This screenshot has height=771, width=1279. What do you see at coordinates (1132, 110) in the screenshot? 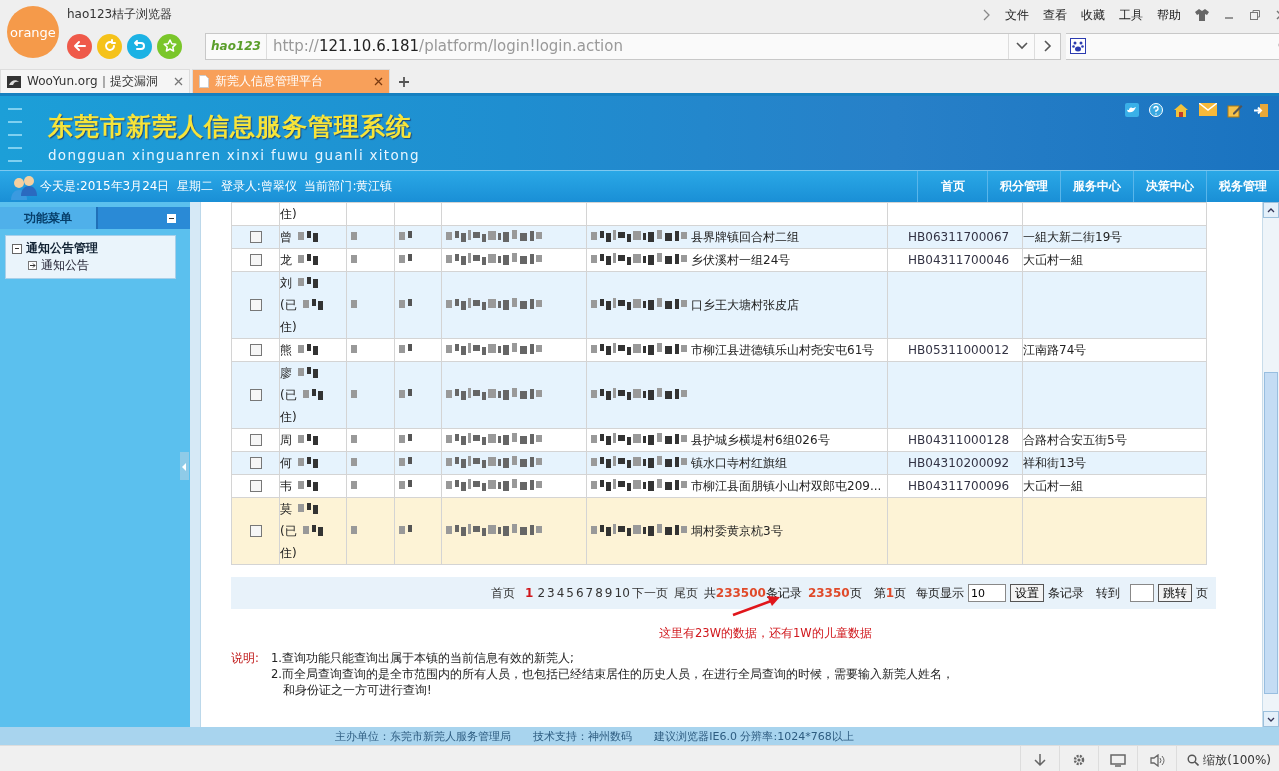
I see `bird-icon` at bounding box center [1132, 110].